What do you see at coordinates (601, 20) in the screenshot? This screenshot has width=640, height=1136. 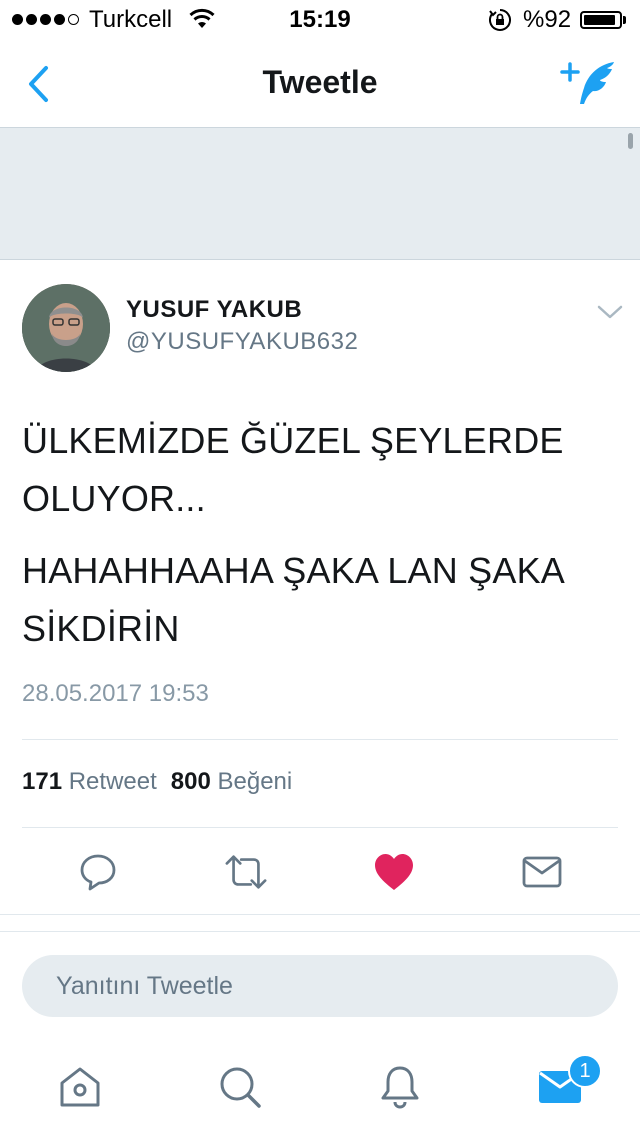 I see `battery-icon` at bounding box center [601, 20].